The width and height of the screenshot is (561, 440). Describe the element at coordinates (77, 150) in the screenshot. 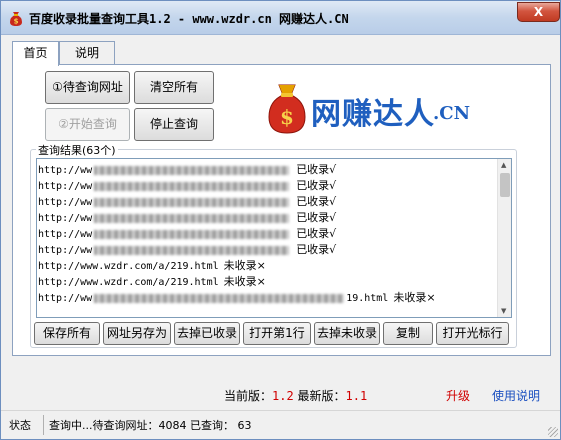

I see `results-group-label: 查询结果(63个)` at that location.